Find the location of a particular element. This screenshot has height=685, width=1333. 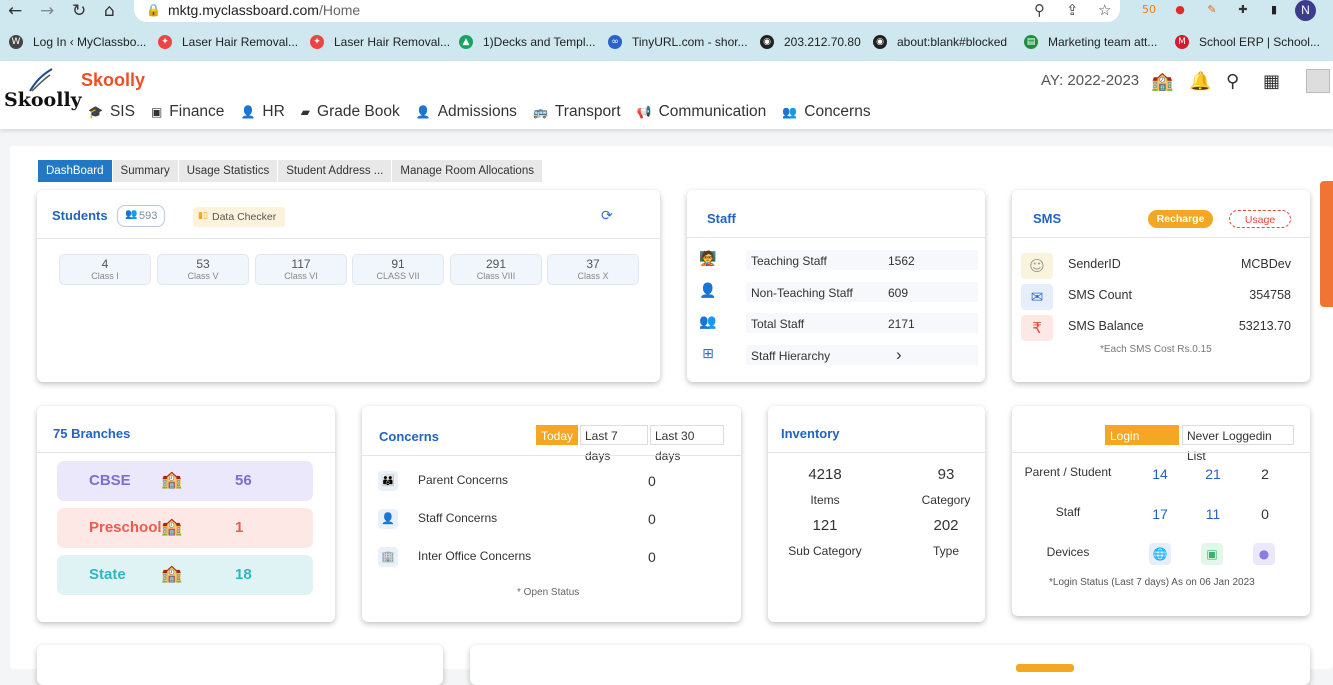

editor-extension-icon: ✎ is located at coordinates (1212, 10).